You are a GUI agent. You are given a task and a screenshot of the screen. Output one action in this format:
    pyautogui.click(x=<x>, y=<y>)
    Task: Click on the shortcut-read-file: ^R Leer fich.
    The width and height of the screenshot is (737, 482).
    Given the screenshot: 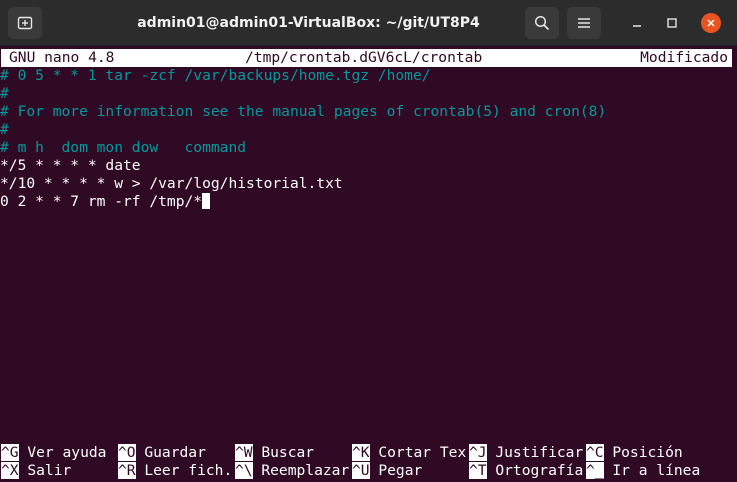 What is the action you would take?
    pyautogui.click(x=175, y=471)
    